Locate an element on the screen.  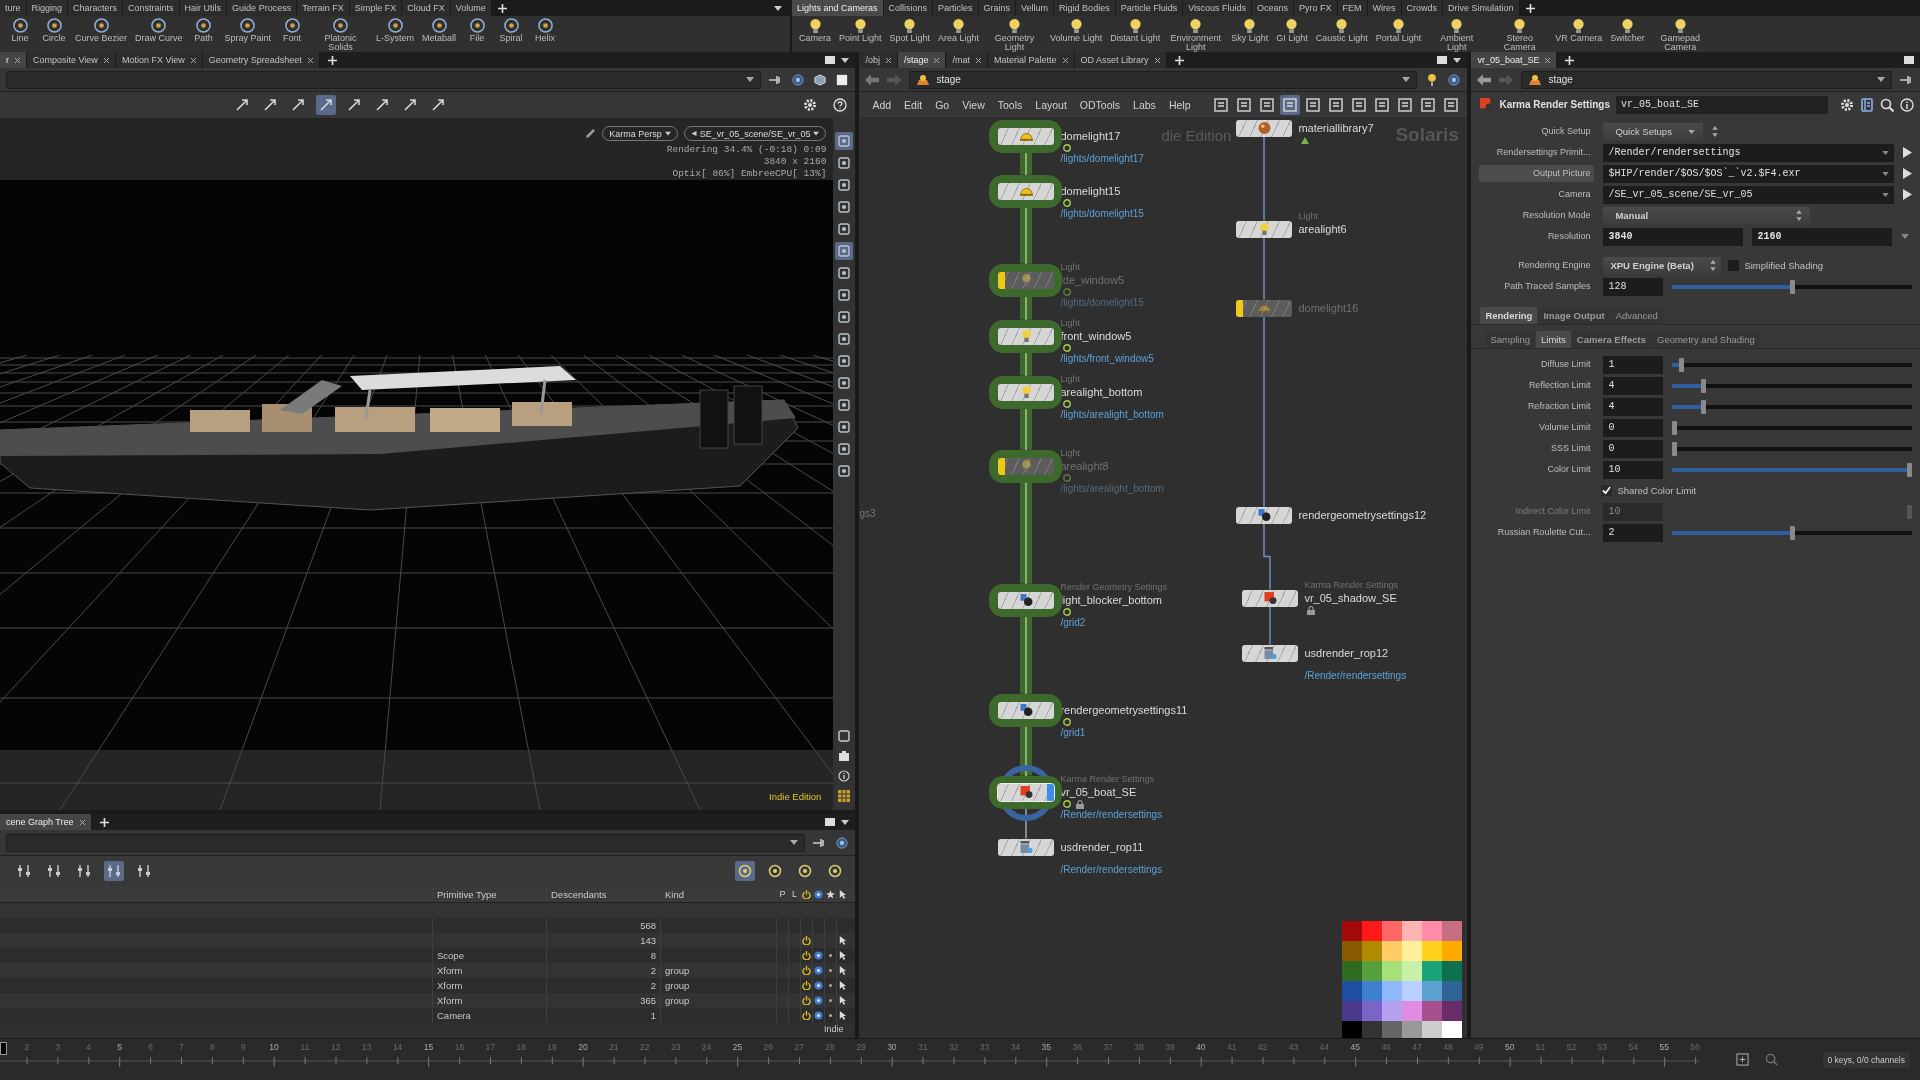
shelf-tool: GI Light is located at coordinates (1292, 30).